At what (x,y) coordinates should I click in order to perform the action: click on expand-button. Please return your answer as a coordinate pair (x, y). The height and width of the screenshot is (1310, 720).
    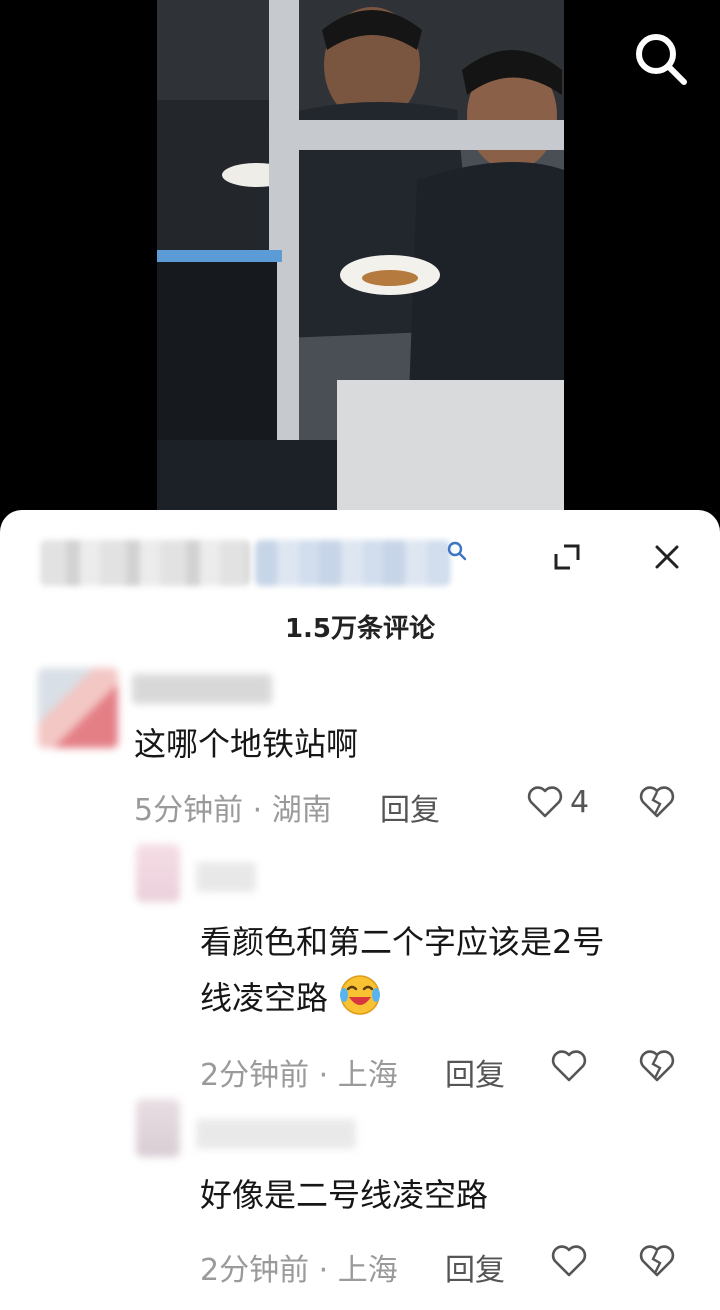
    Looking at the image, I should click on (567, 557).